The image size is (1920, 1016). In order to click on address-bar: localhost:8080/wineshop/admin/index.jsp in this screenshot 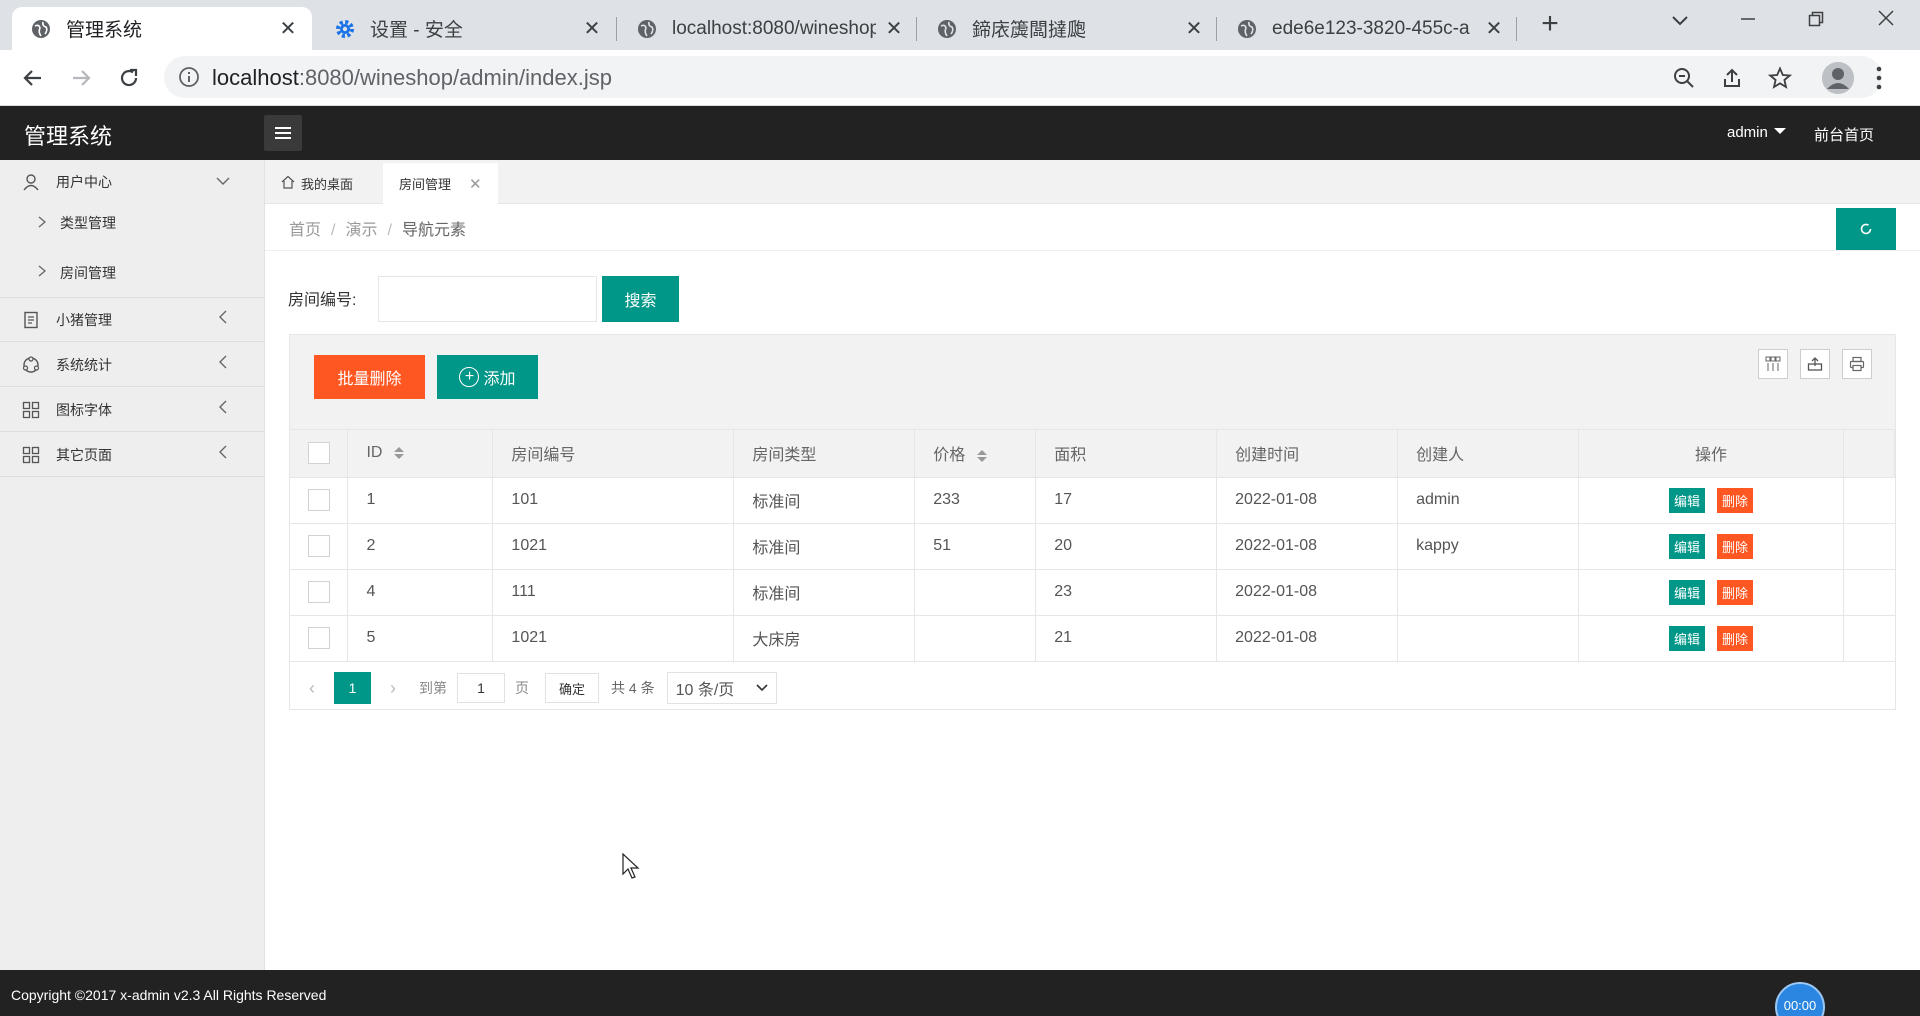, I will do `click(1023, 77)`.